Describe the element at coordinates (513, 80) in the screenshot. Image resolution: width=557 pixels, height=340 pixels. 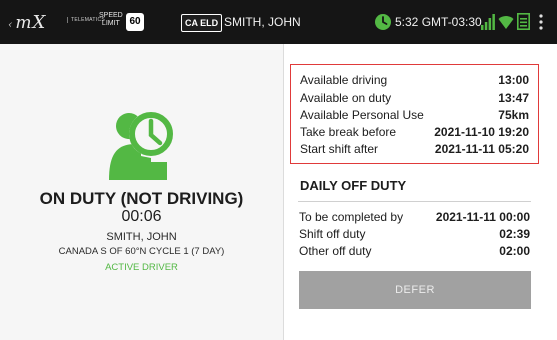
I see `availability-value: 13:00` at that location.